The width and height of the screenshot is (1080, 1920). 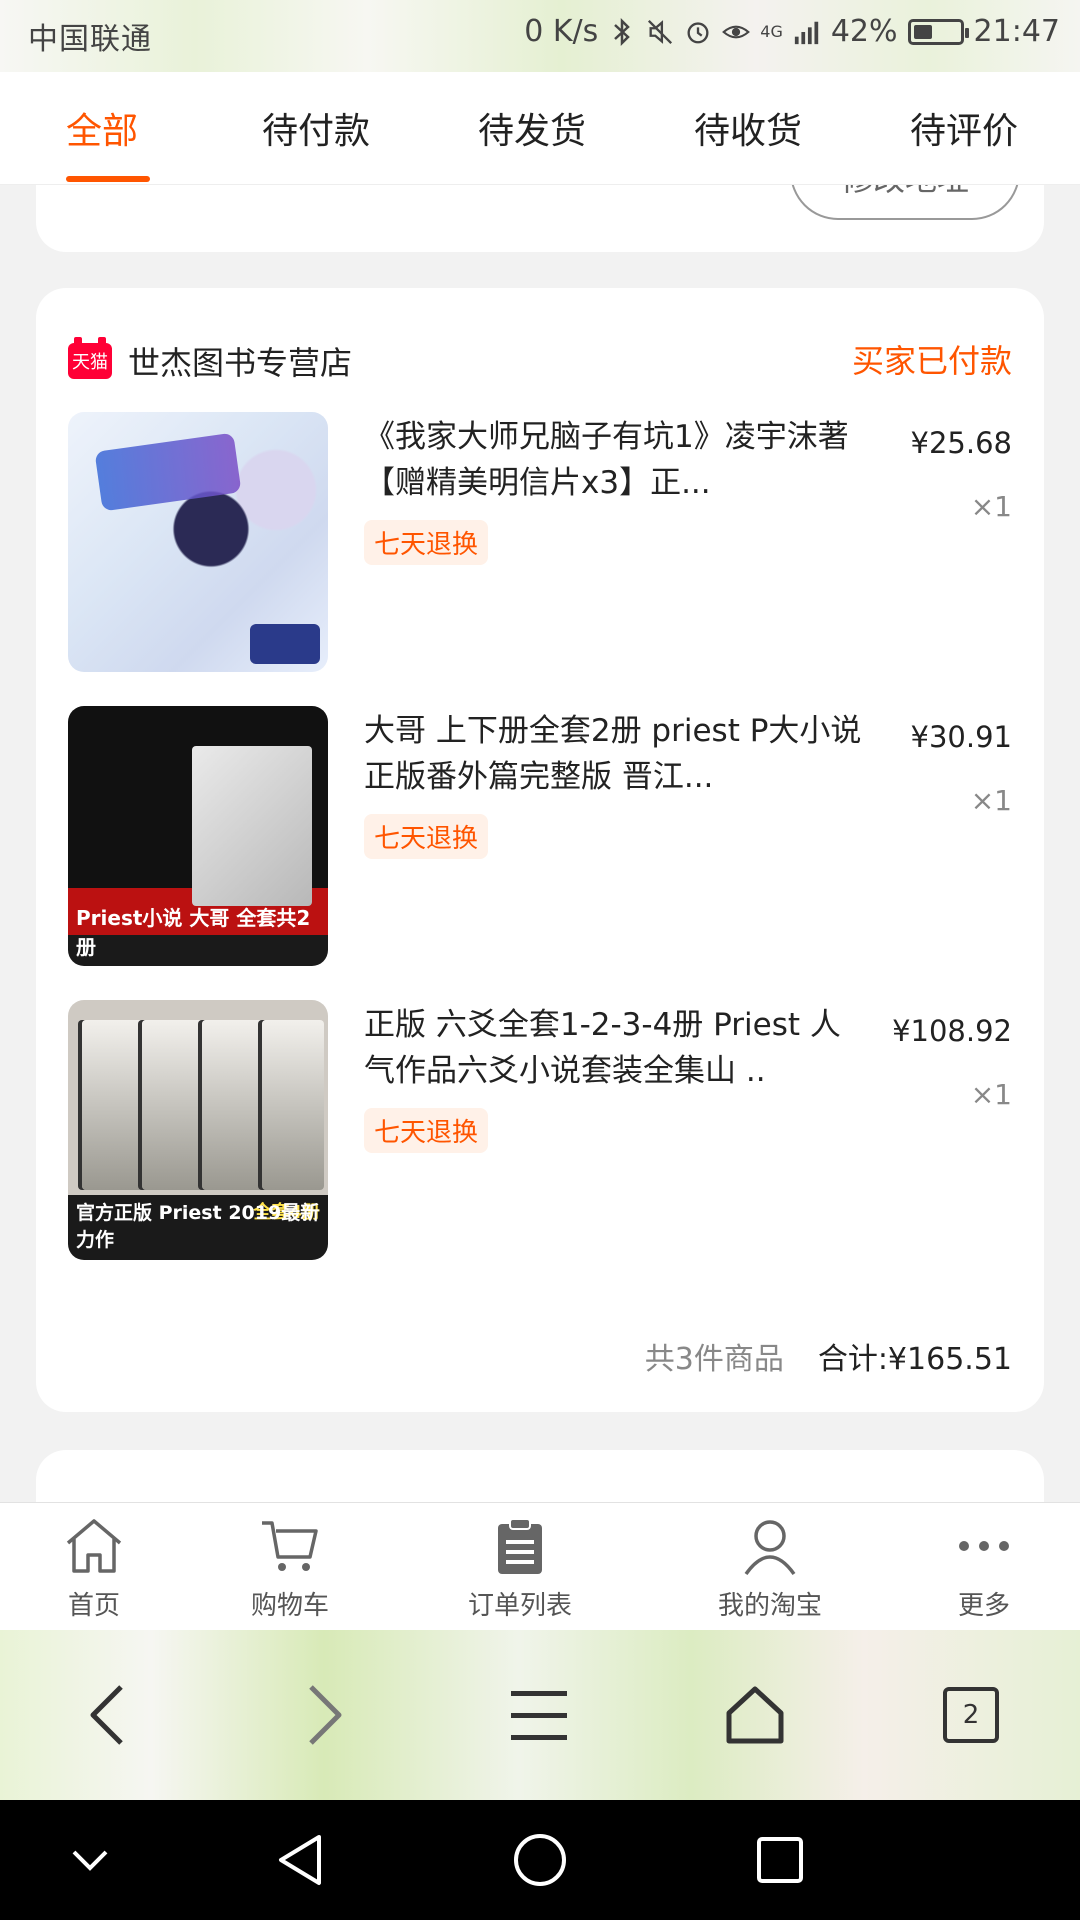 I want to click on status-bar: 中国联通 0 K/s 4G 42% 21:47, so click(x=540, y=36).